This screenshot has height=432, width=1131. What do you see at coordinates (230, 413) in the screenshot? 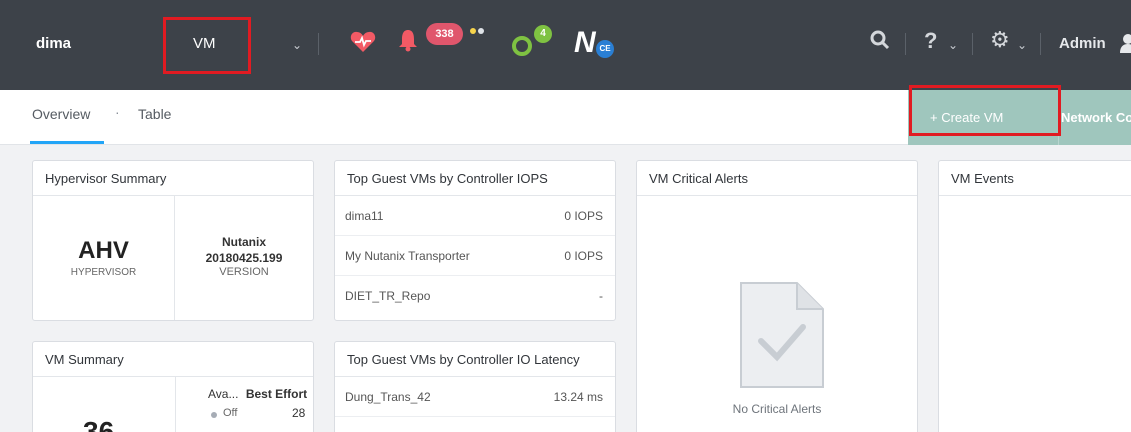
I see `off-label: Off` at bounding box center [230, 413].